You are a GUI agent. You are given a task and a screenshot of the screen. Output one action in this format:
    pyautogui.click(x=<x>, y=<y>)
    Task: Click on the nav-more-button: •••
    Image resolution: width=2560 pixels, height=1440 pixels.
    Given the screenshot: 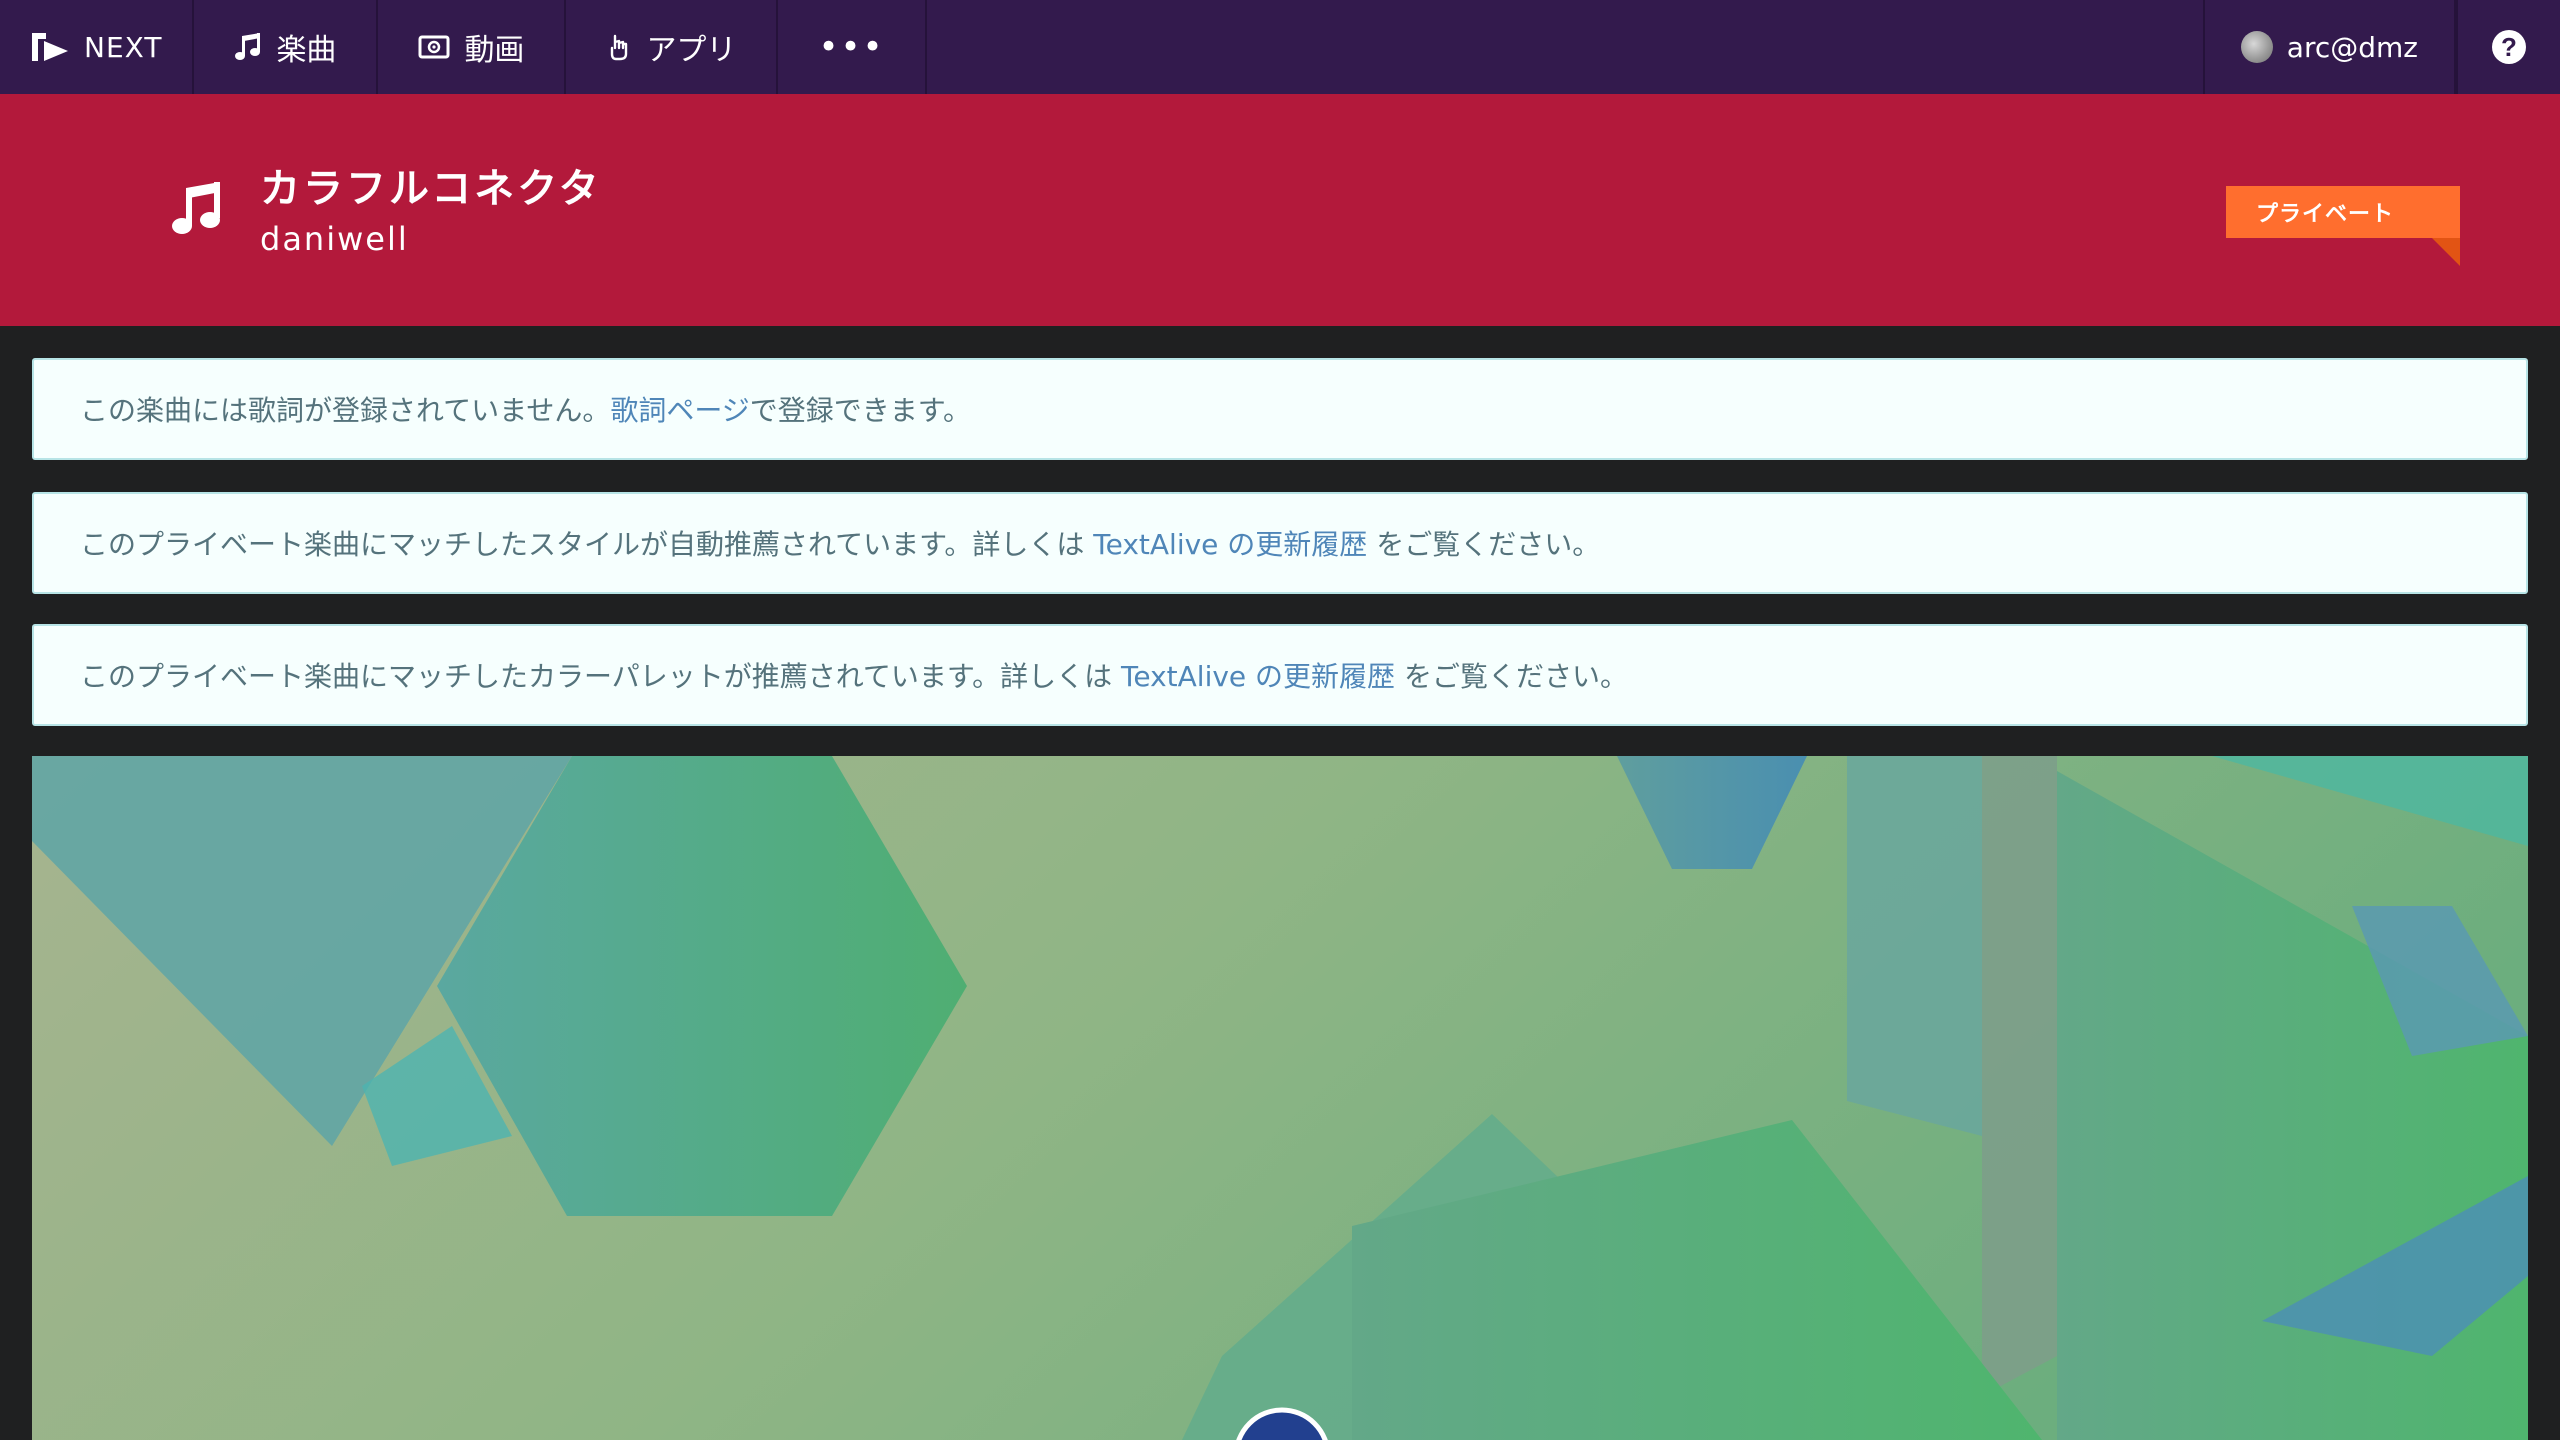 What is the action you would take?
    pyautogui.click(x=852, y=47)
    